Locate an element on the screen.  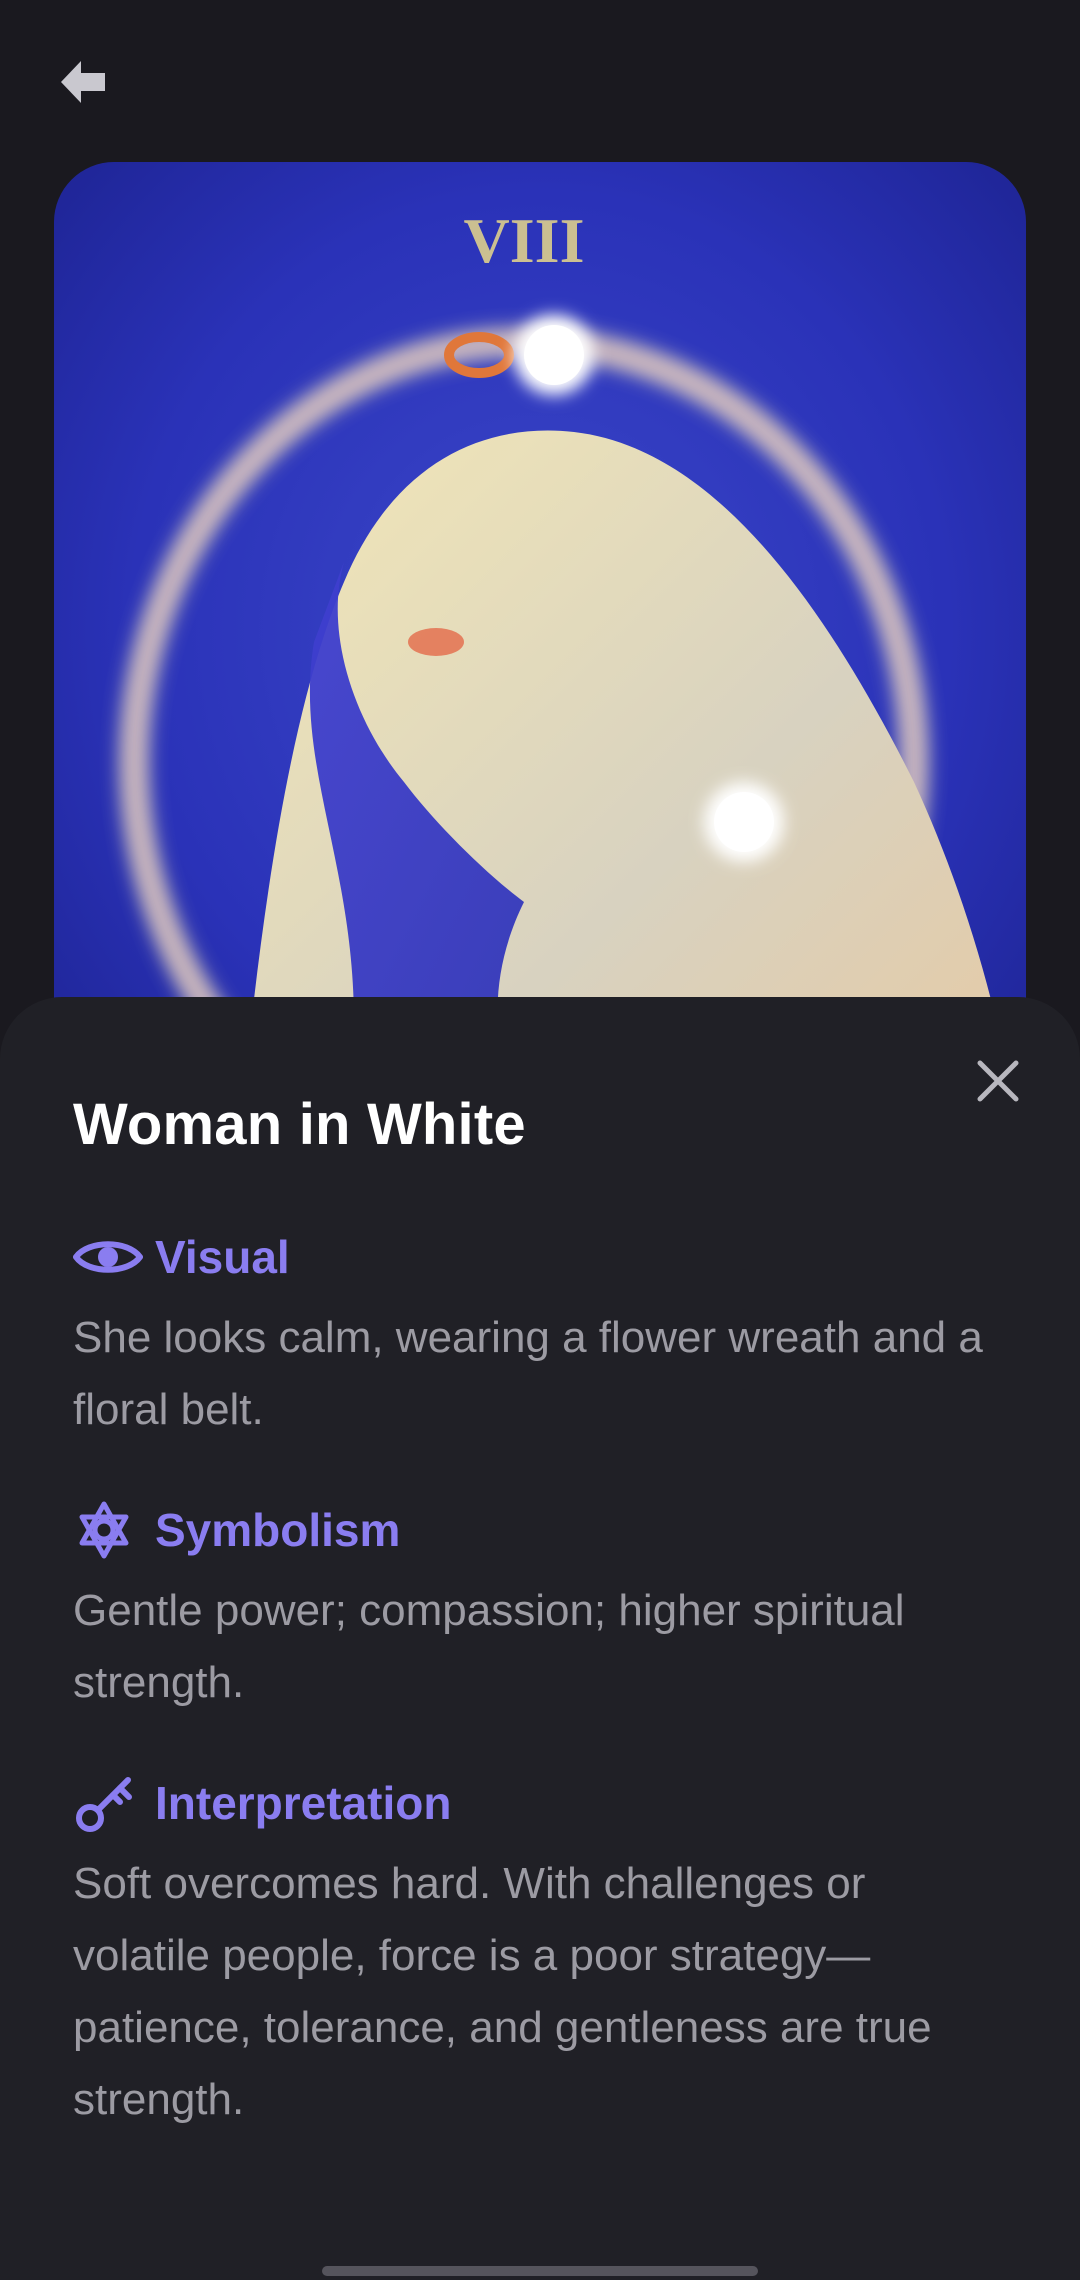
close-button is located at coordinates (998, 1081).